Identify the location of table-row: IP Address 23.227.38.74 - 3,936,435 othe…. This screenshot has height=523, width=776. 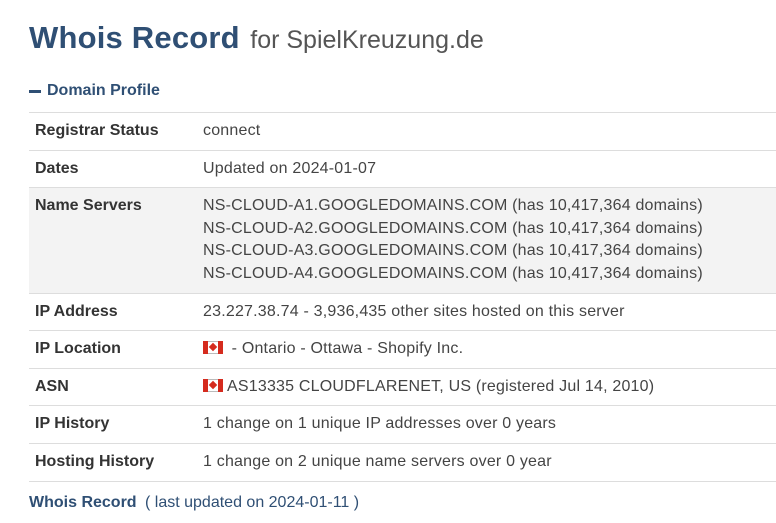
(402, 312).